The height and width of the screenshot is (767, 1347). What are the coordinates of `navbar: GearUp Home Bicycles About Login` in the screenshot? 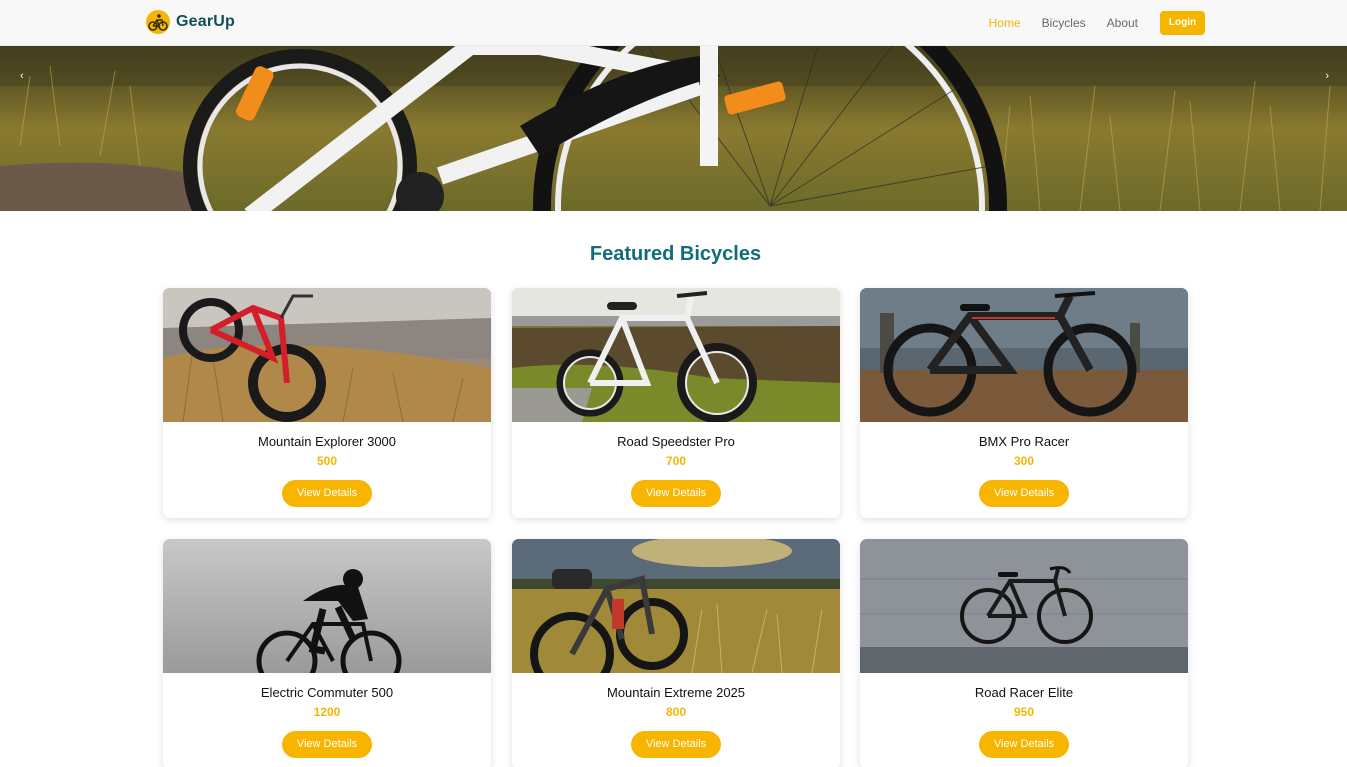 It's located at (673, 23).